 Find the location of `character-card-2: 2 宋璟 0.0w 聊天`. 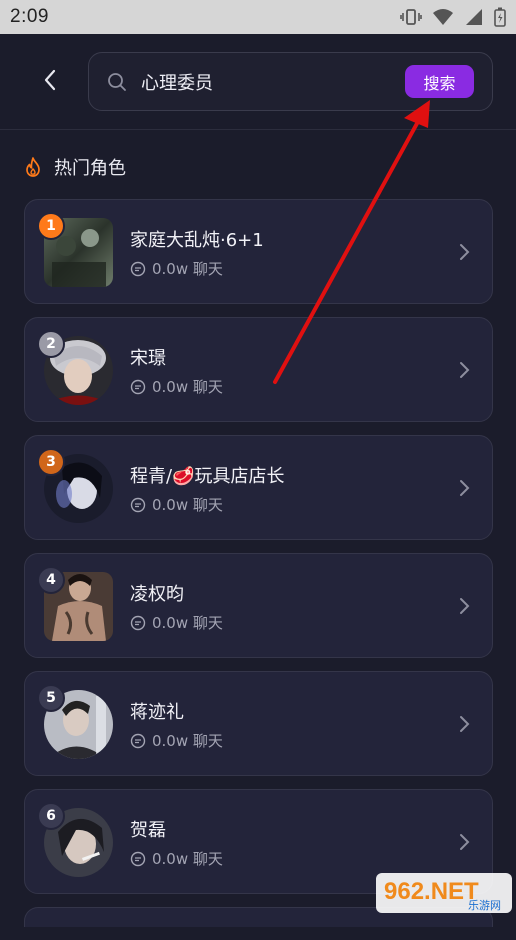

character-card-2: 2 宋璟 0.0w 聊天 is located at coordinates (258, 369).